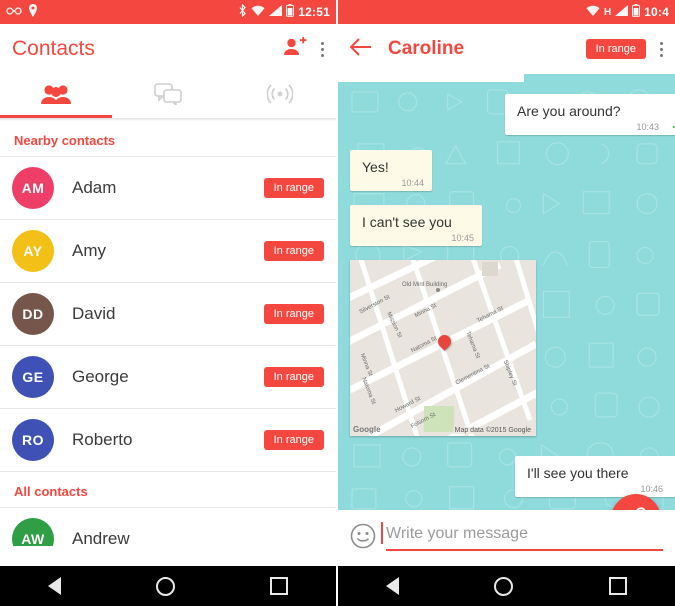 The height and width of the screenshot is (606, 675). I want to click on contact-name: Roberto, so click(102, 439).